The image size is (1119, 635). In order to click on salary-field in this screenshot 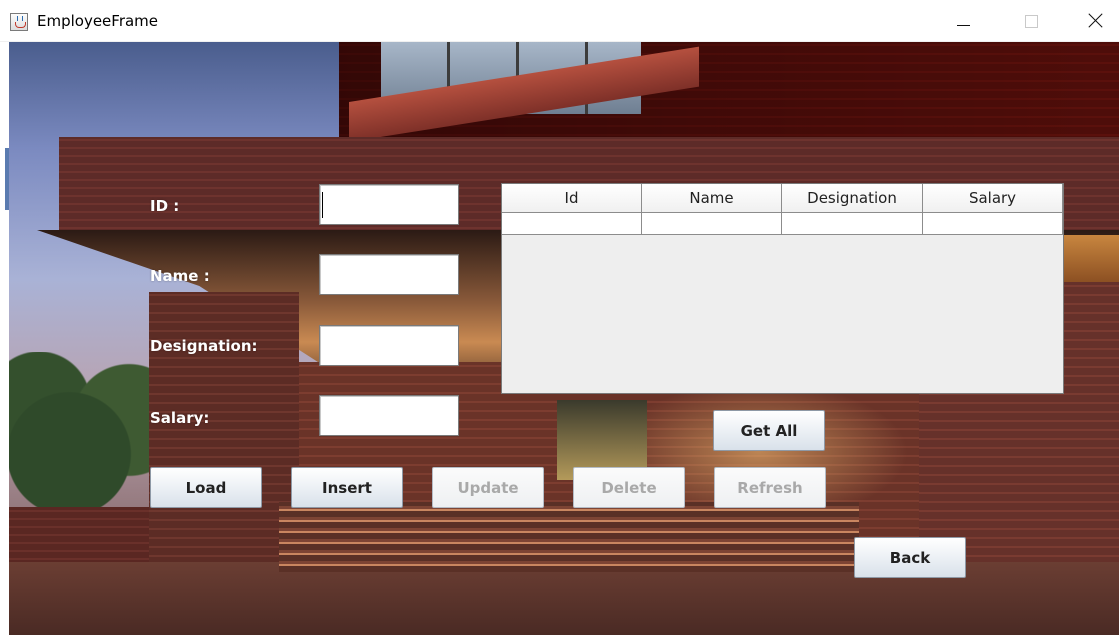, I will do `click(389, 415)`.